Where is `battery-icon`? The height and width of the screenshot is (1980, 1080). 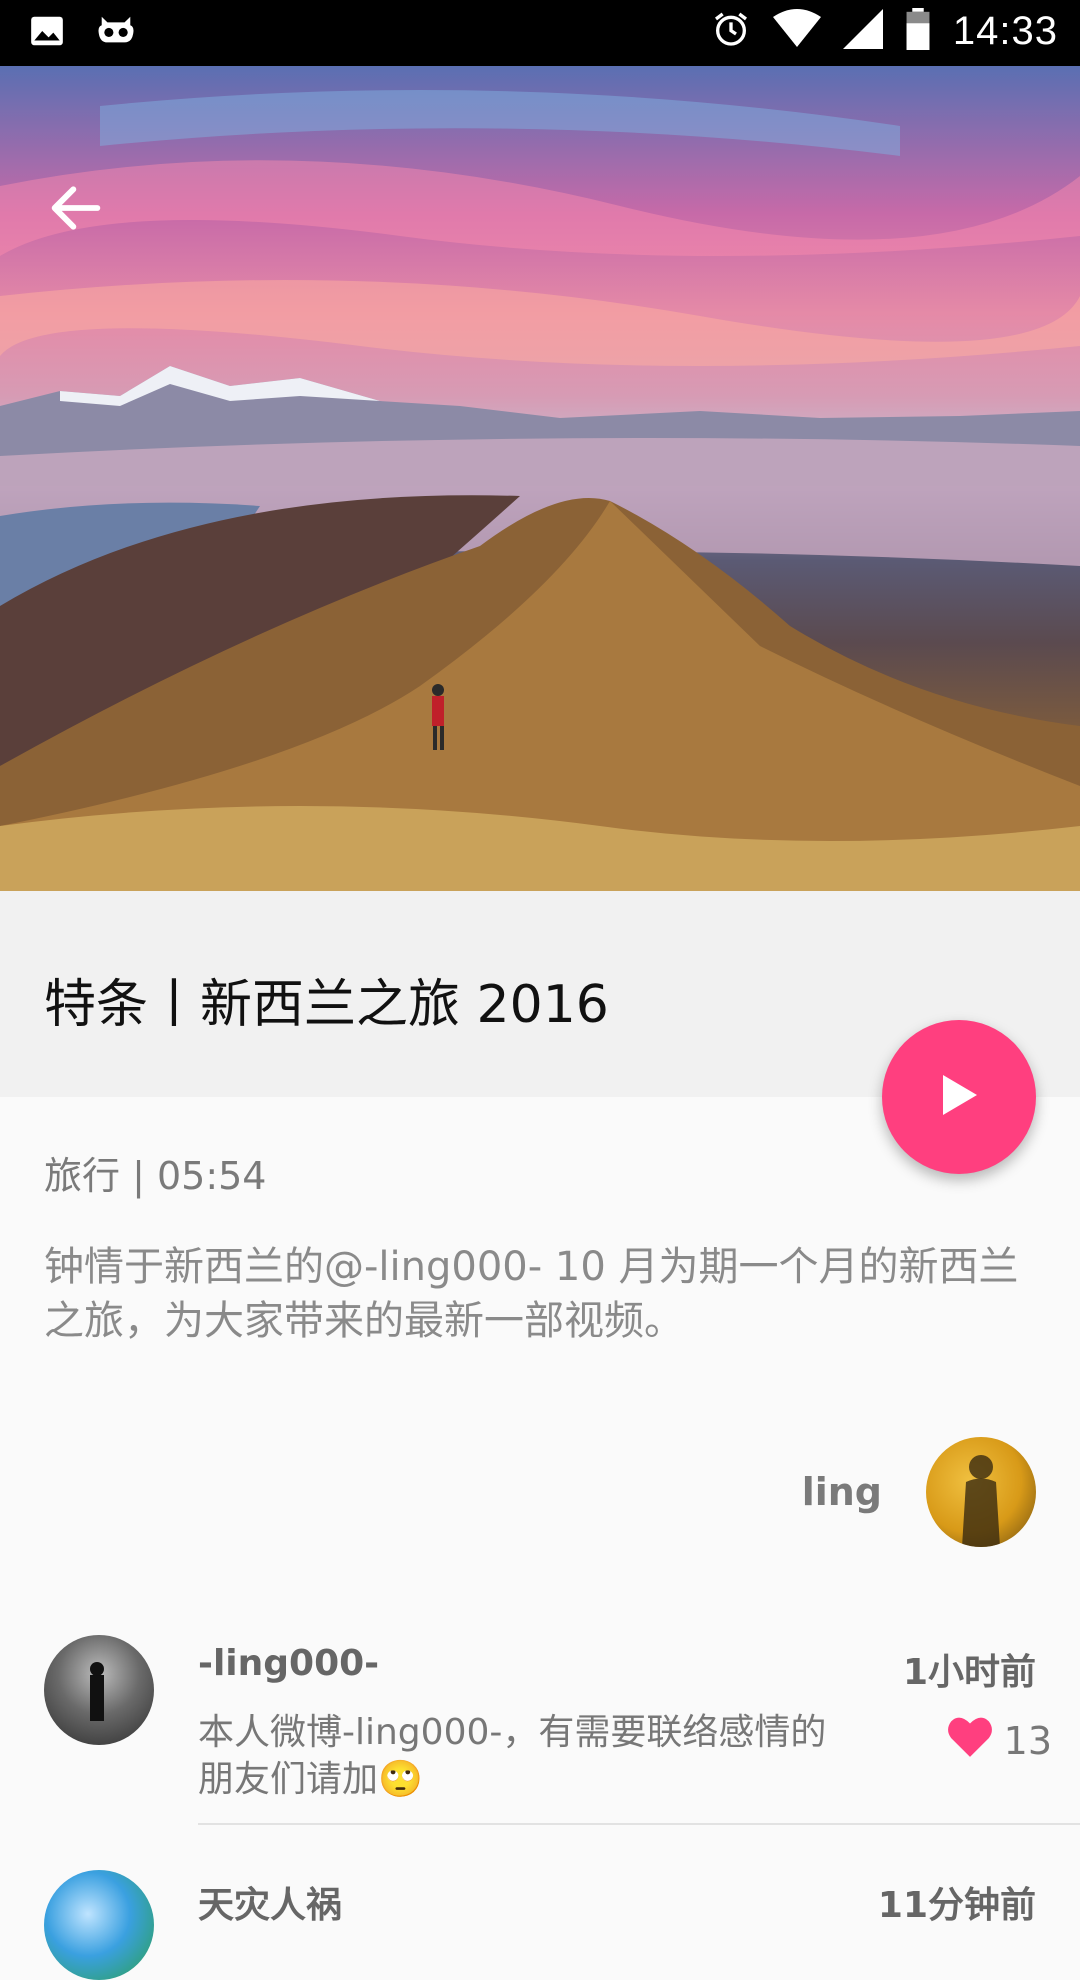
battery-icon is located at coordinates (918, 31).